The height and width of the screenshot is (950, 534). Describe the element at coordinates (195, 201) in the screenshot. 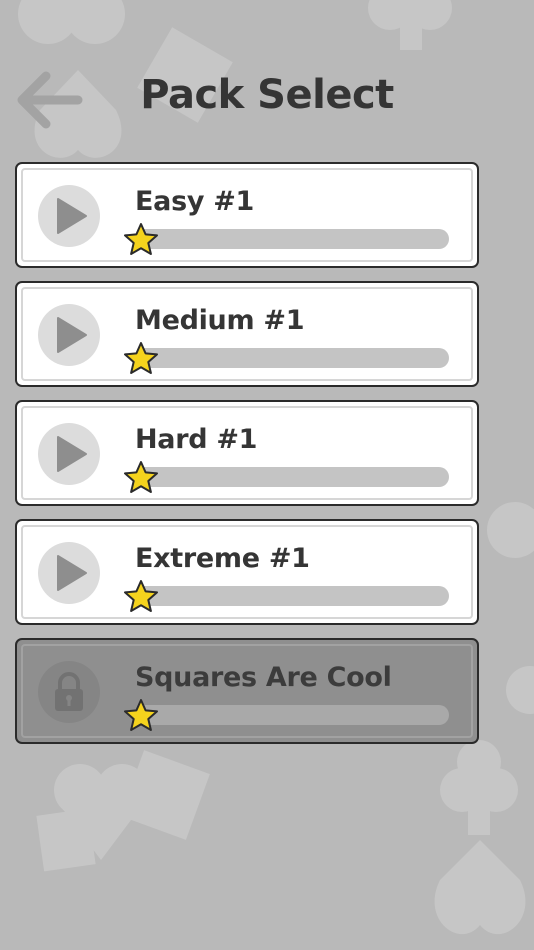

I see `pack-name: Easy #1` at that location.